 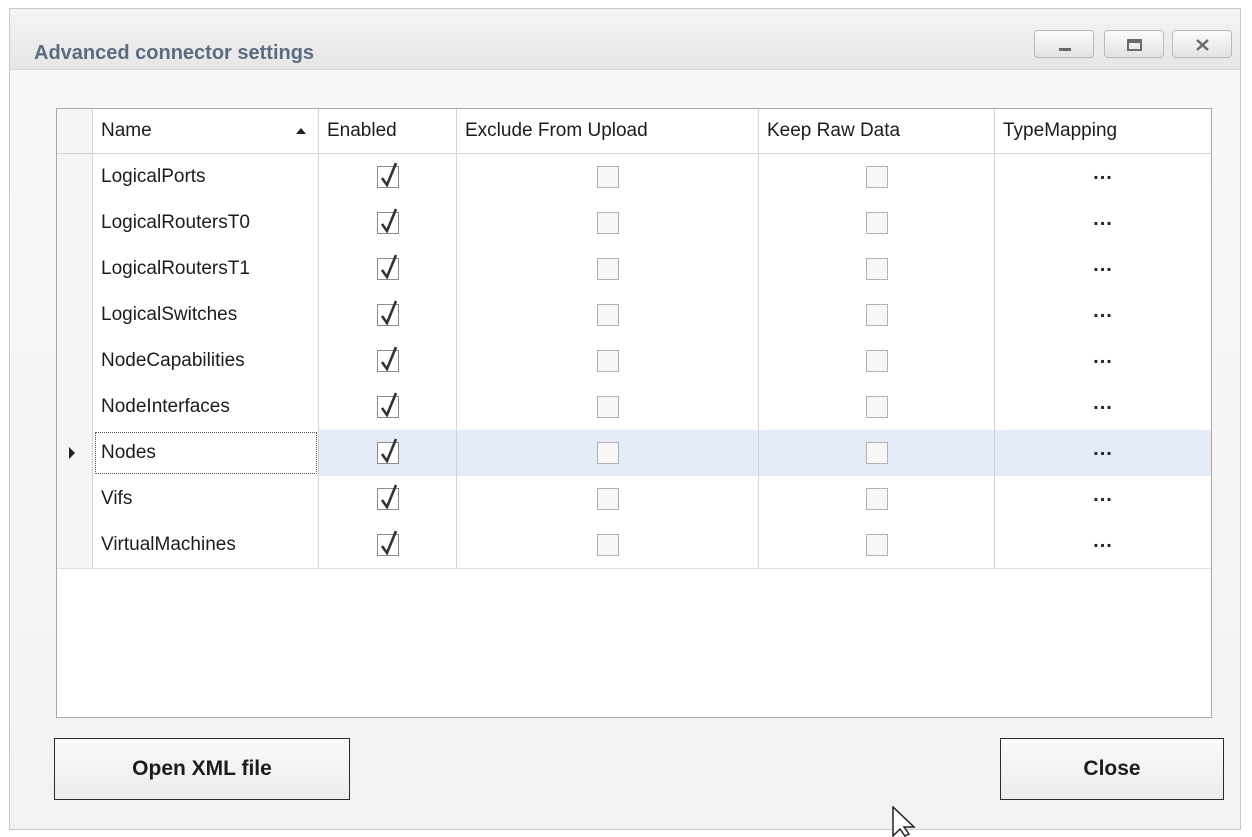 I want to click on name-cell: NodeCapabilities, so click(x=206, y=361).